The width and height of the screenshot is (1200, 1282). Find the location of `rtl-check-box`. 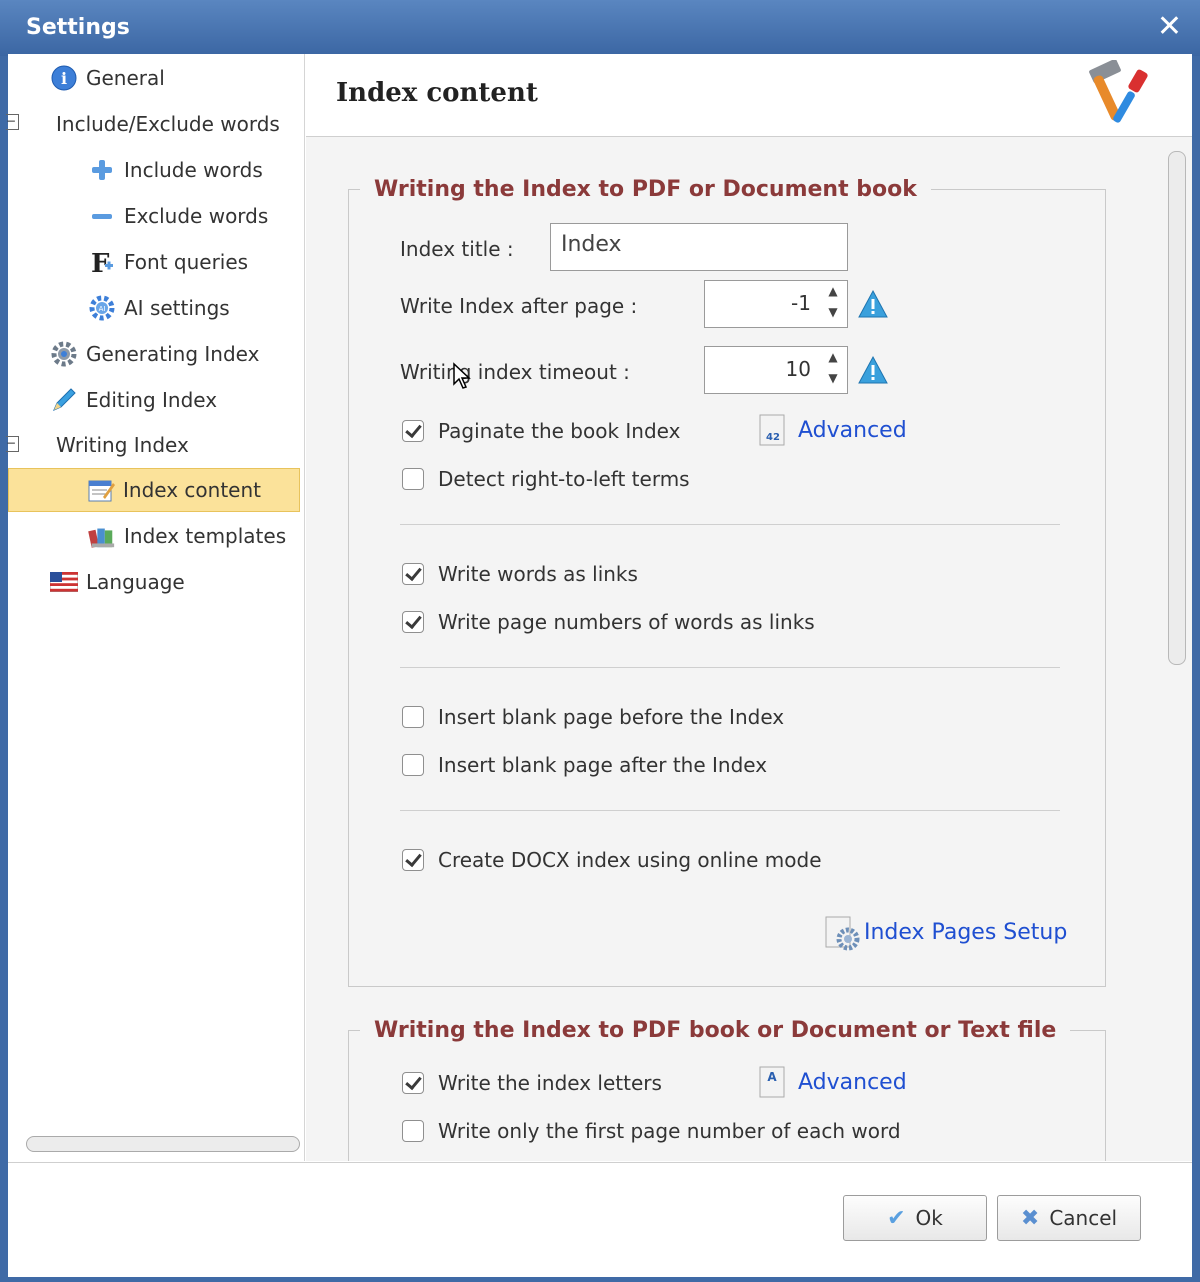

rtl-check-box is located at coordinates (413, 479).